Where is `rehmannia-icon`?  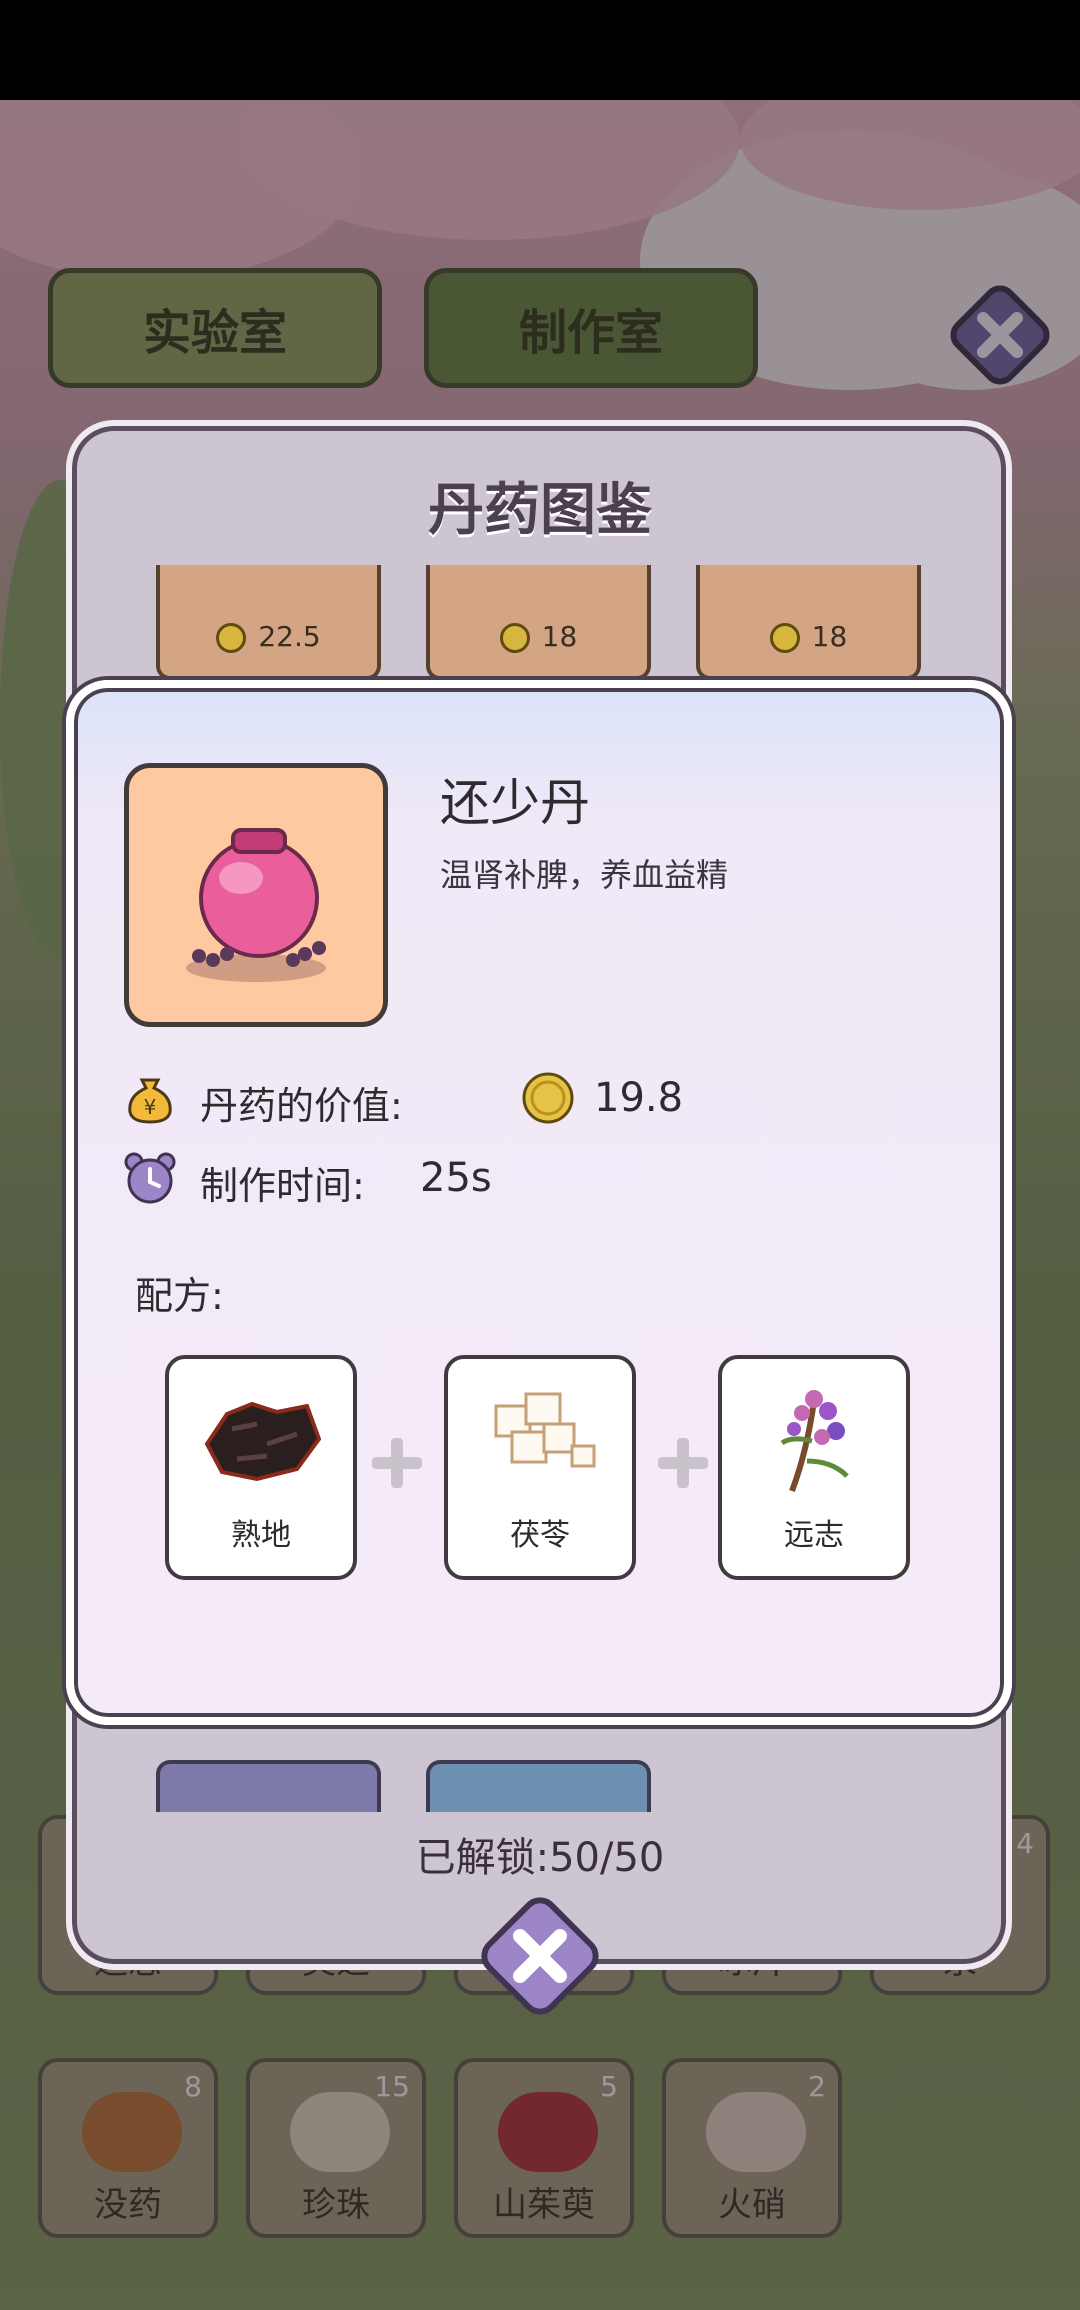
rehmannia-icon is located at coordinates (263, 1441).